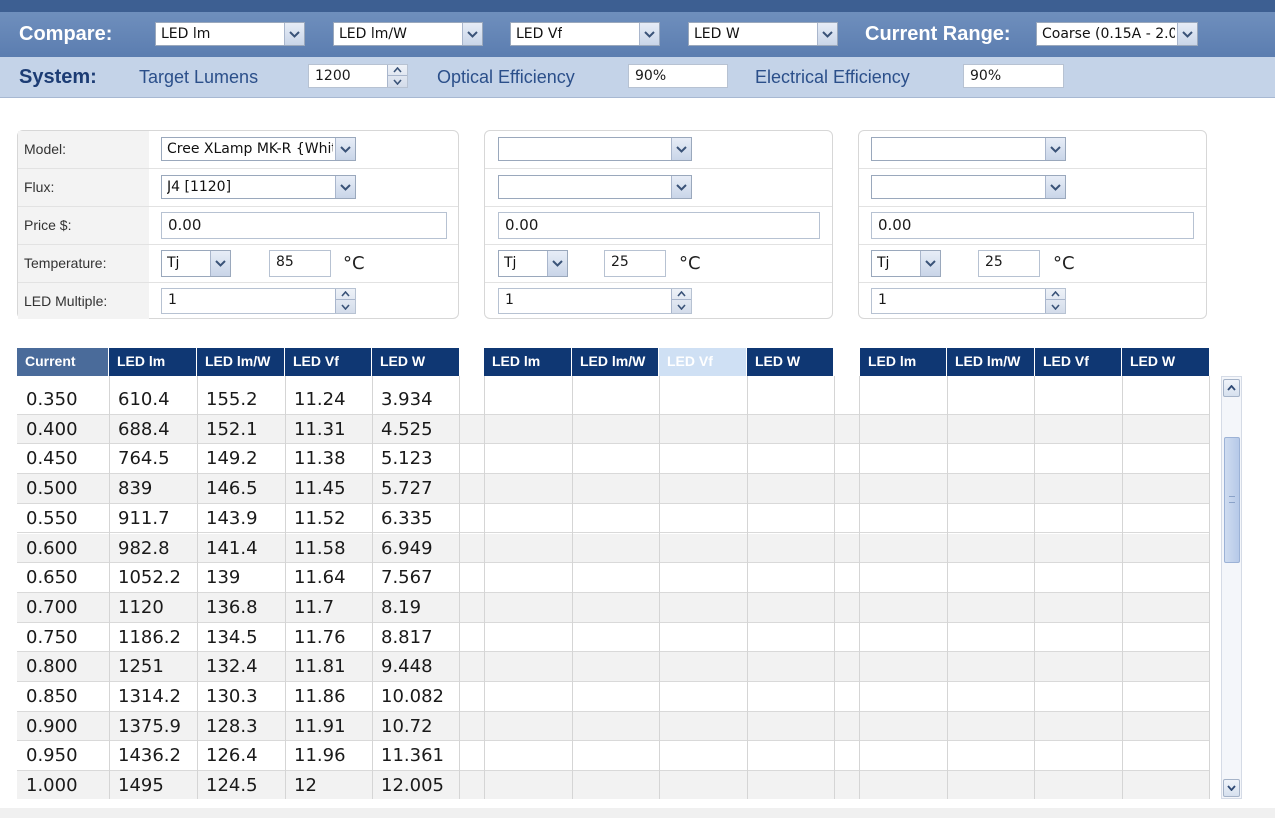 The image size is (1275, 818). Describe the element at coordinates (63, 362) in the screenshot. I see `column-header-current: Current` at that location.